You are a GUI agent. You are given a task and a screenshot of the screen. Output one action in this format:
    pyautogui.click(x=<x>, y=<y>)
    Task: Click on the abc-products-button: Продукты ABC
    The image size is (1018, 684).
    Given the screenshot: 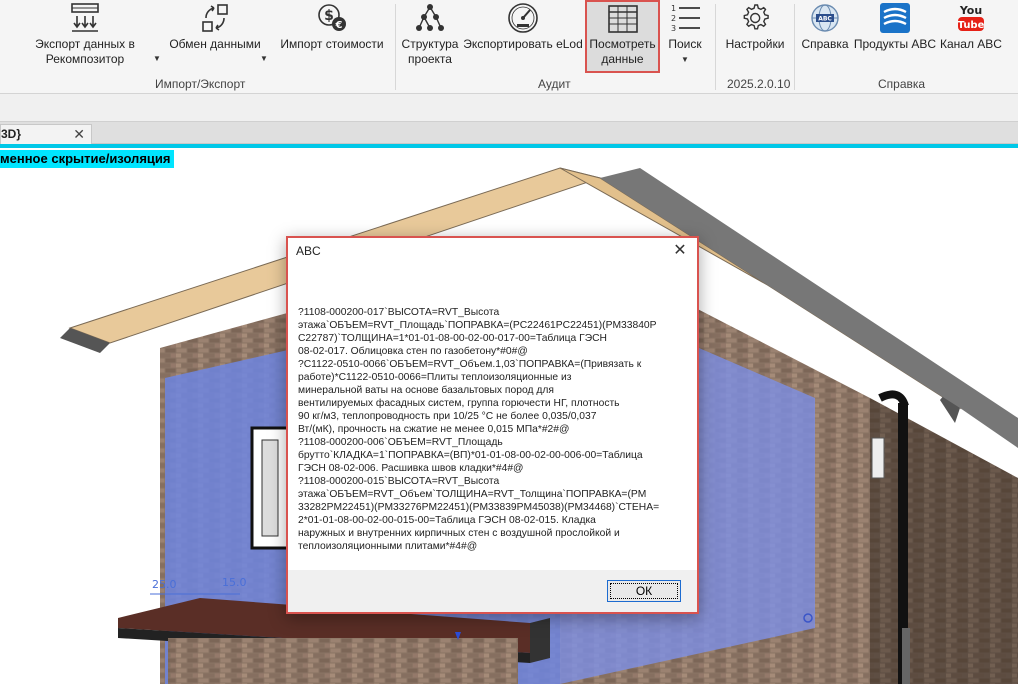 What is the action you would take?
    pyautogui.click(x=895, y=27)
    